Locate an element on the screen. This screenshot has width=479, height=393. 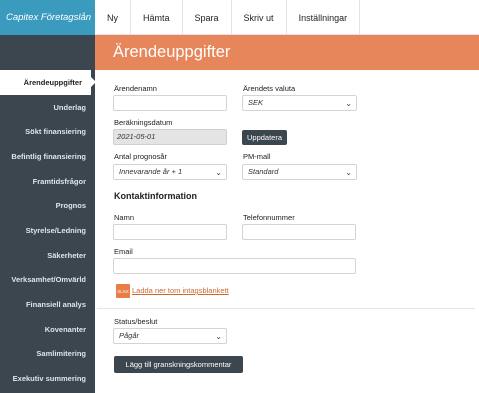
page-header: Ärendeuppgifter is located at coordinates (287, 52).